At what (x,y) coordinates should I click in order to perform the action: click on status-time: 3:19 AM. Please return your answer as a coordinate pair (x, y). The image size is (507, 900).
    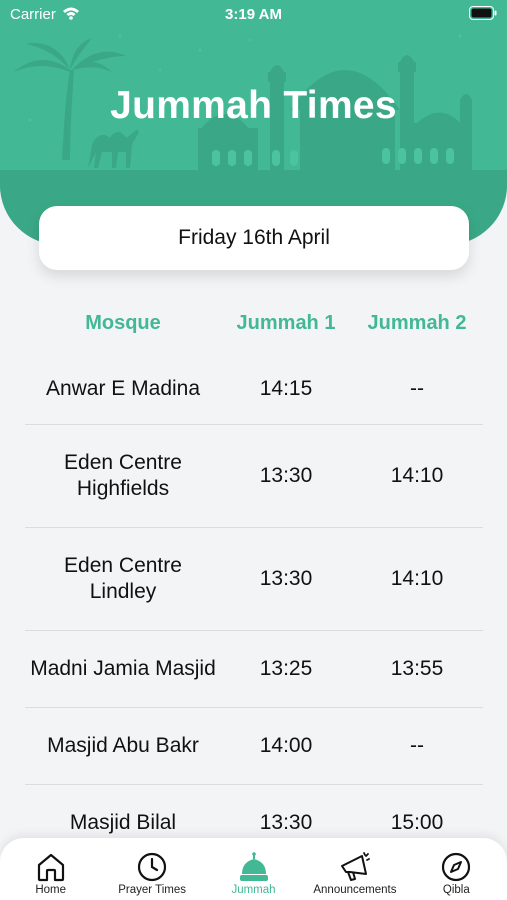
    Looking at the image, I should click on (253, 14).